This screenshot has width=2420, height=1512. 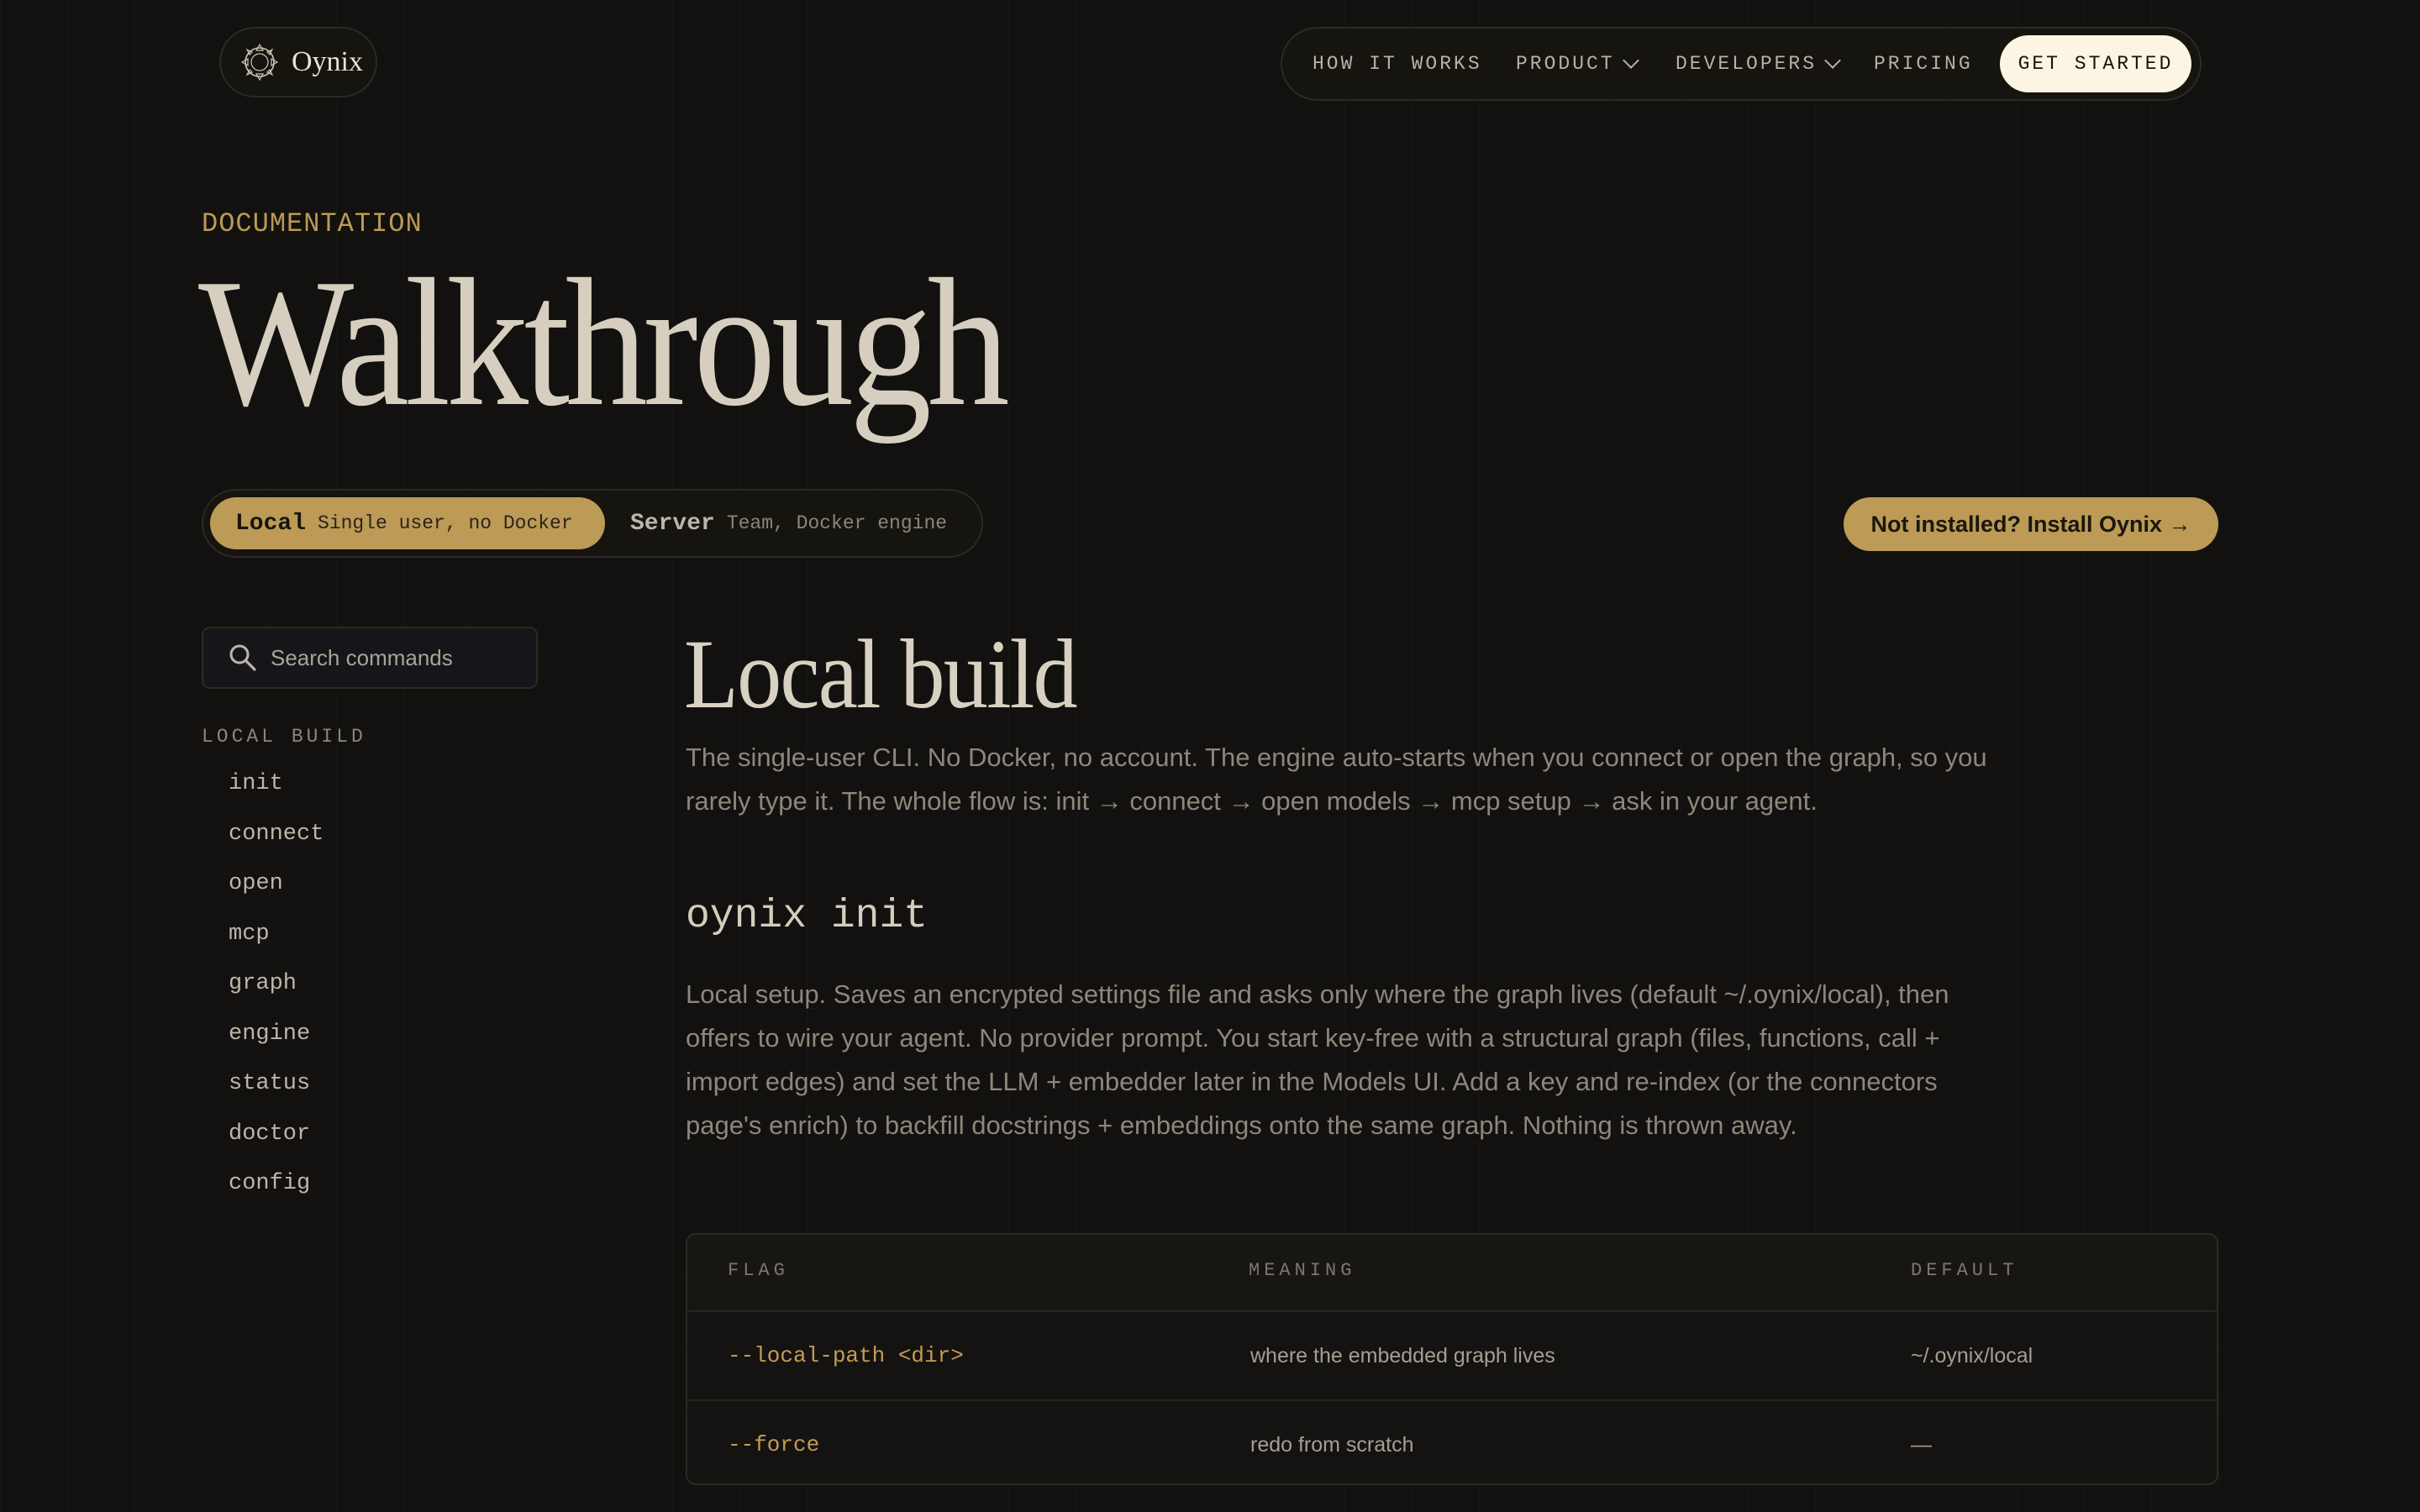 I want to click on flag-cell: --force, so click(x=774, y=1444).